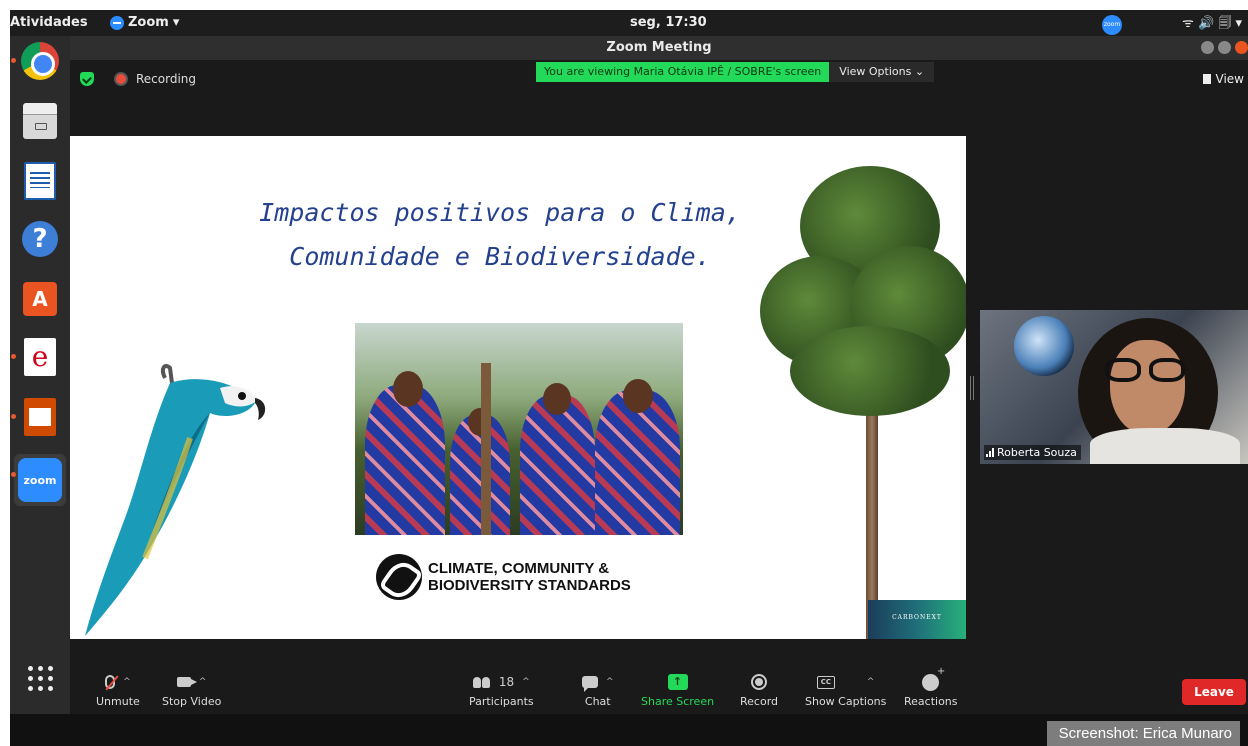  I want to click on dock-item-writer, so click(40, 181).